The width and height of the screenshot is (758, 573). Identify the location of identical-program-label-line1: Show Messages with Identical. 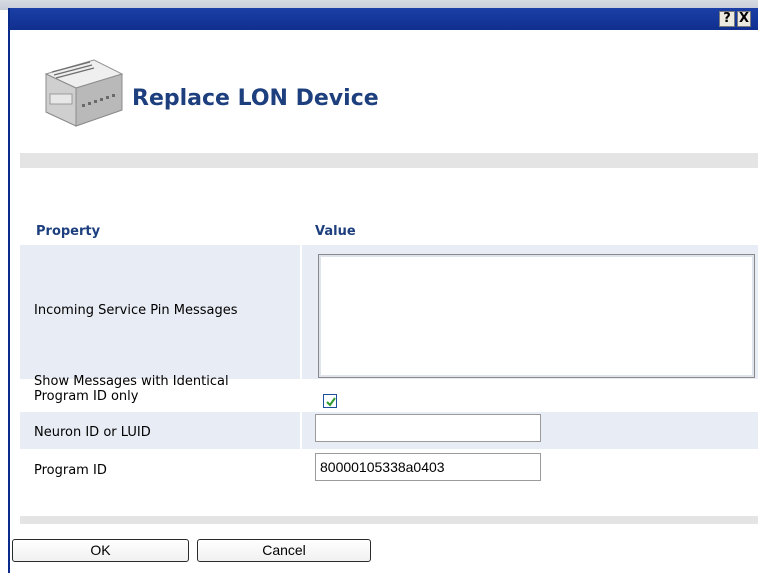
(131, 381).